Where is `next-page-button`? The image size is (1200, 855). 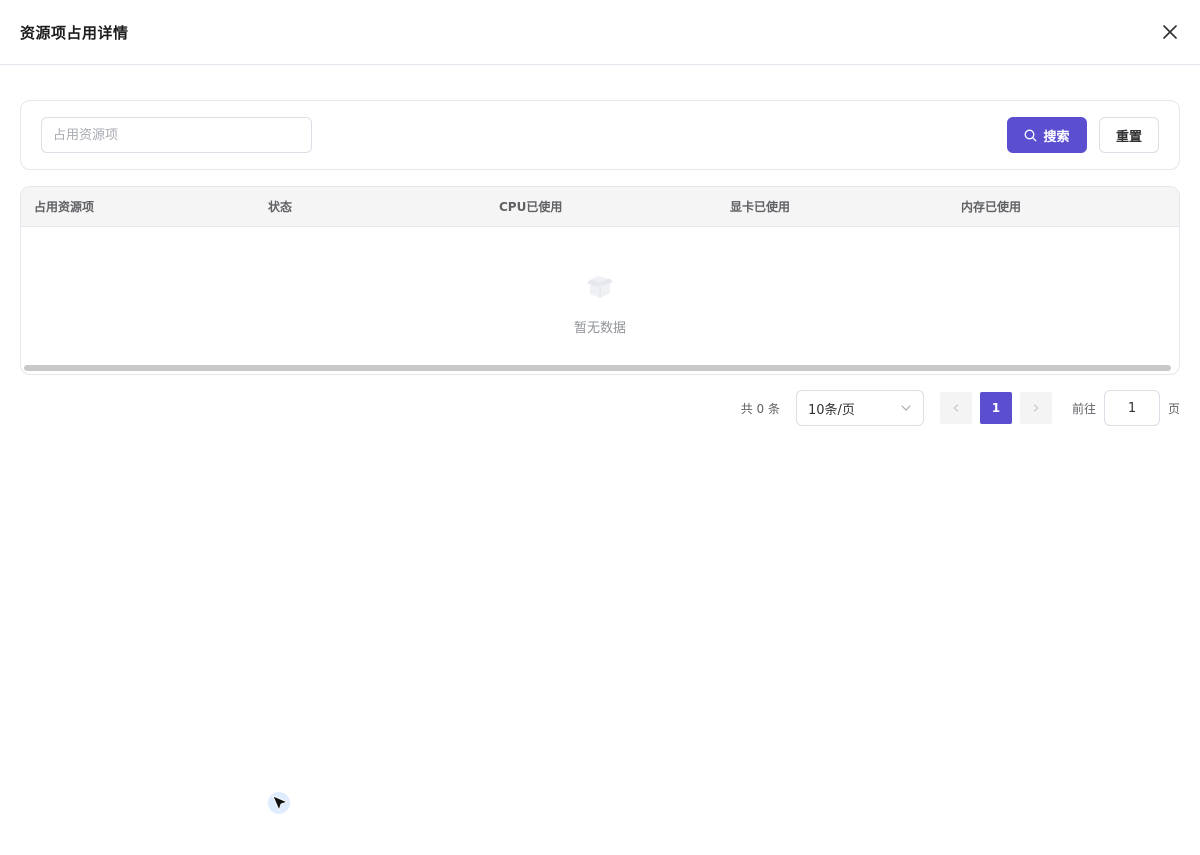
next-page-button is located at coordinates (1035, 408).